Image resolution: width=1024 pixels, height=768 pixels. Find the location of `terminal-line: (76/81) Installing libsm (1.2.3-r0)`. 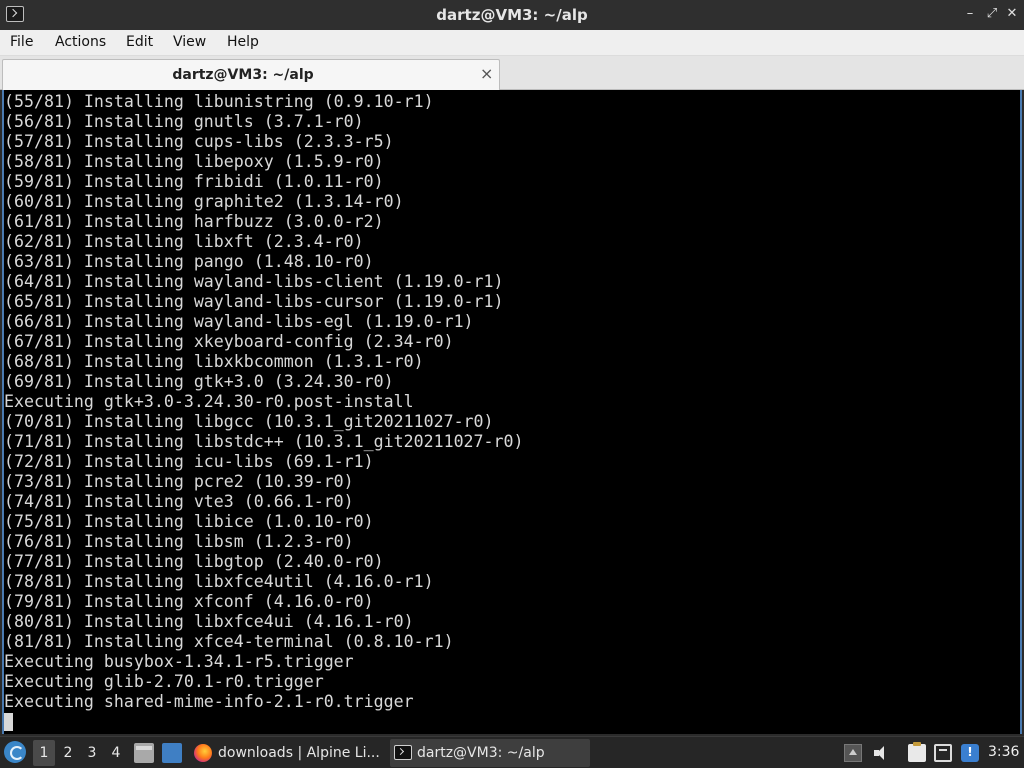

terminal-line: (76/81) Installing libsm (1.2.3-r0) is located at coordinates (179, 541).